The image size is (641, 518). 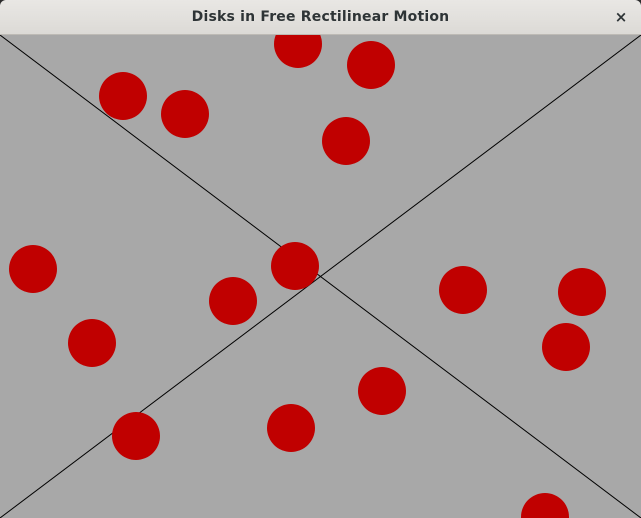 I want to click on close-icon: ×, so click(x=621, y=17).